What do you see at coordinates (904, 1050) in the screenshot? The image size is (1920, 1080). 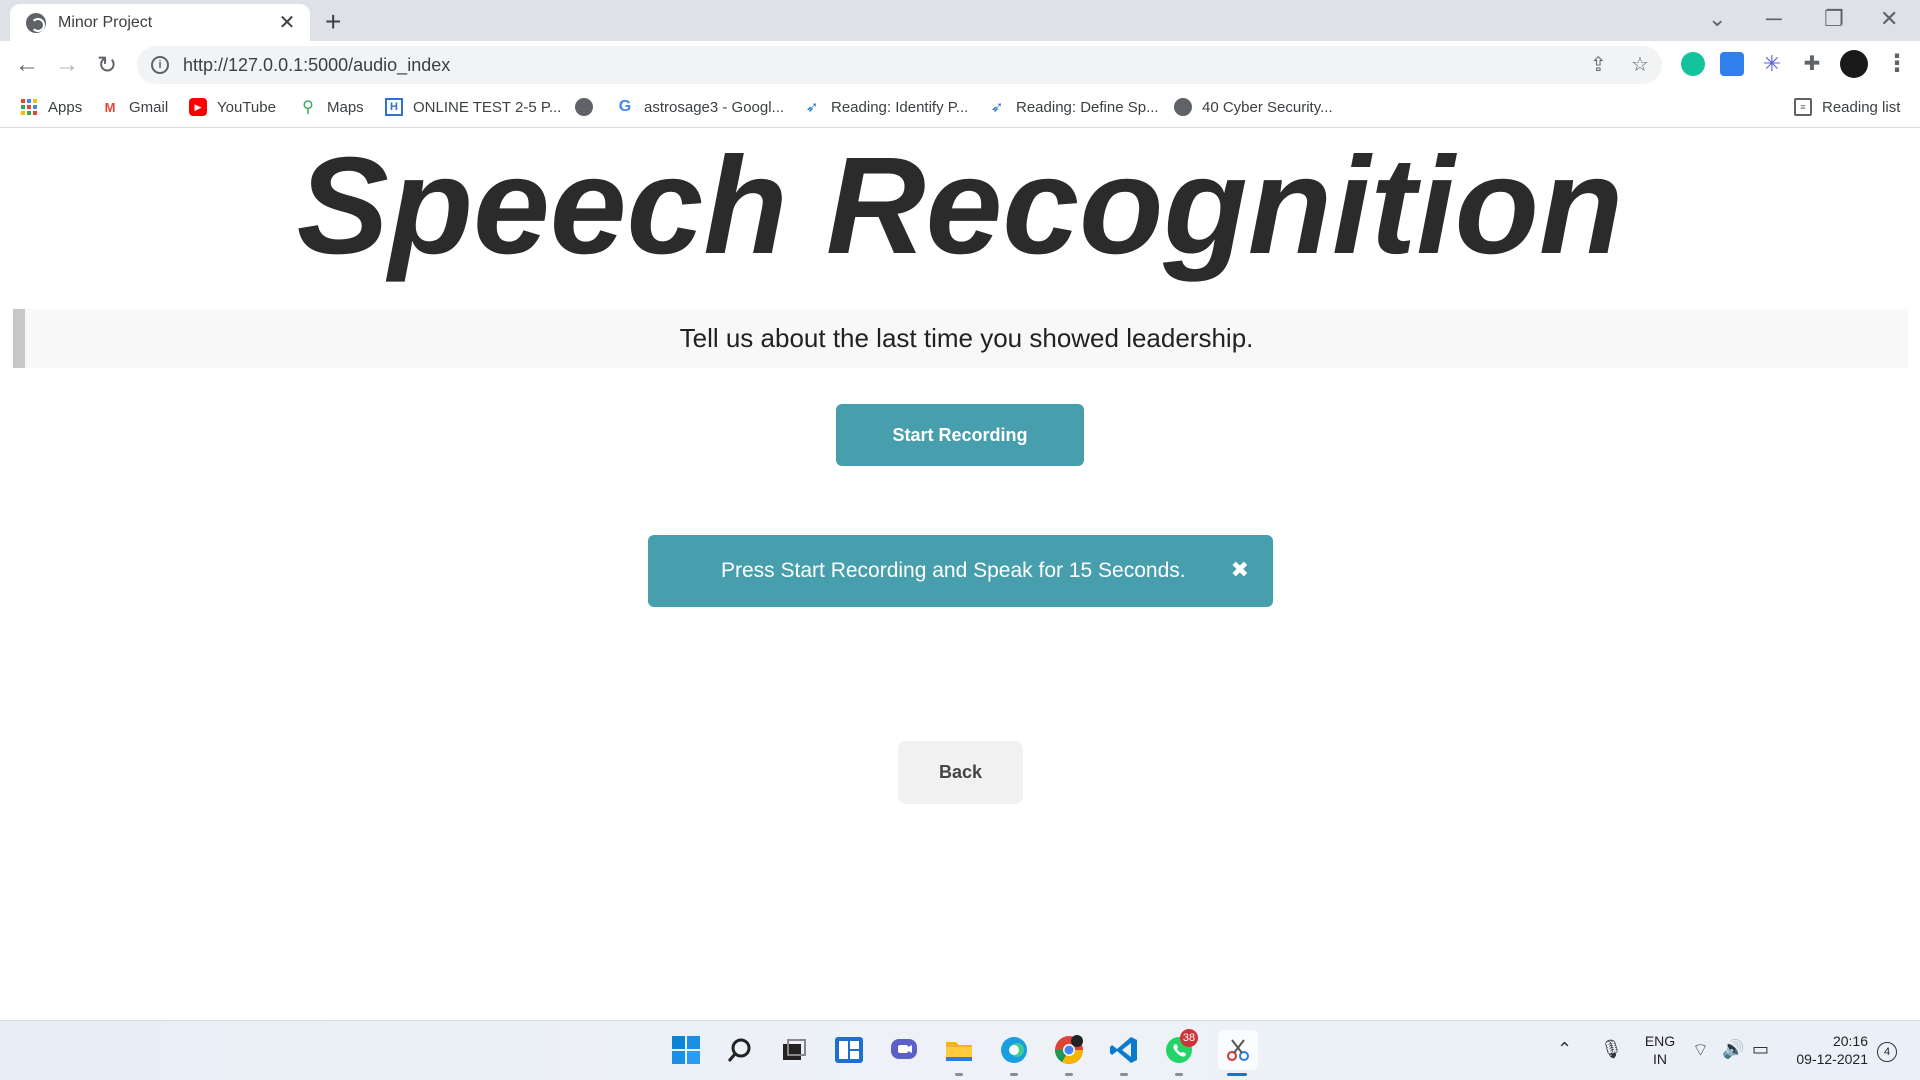 I see `teams-chat-icon` at bounding box center [904, 1050].